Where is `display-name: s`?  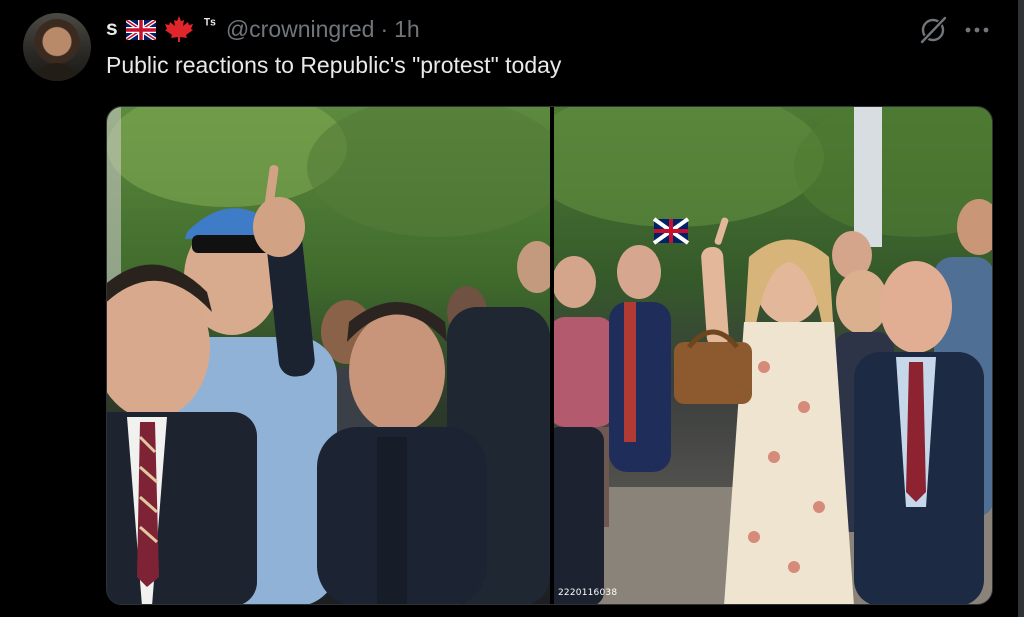
display-name: s is located at coordinates (112, 29).